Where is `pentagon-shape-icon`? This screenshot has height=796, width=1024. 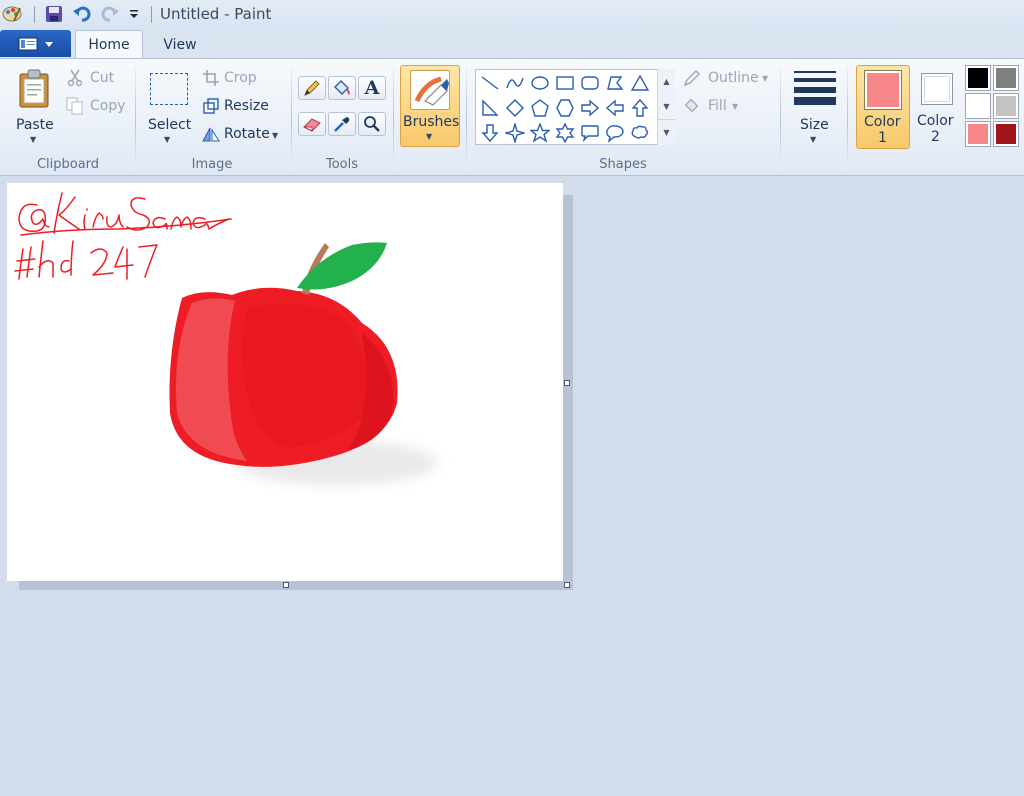 pentagon-shape-icon is located at coordinates (540, 108).